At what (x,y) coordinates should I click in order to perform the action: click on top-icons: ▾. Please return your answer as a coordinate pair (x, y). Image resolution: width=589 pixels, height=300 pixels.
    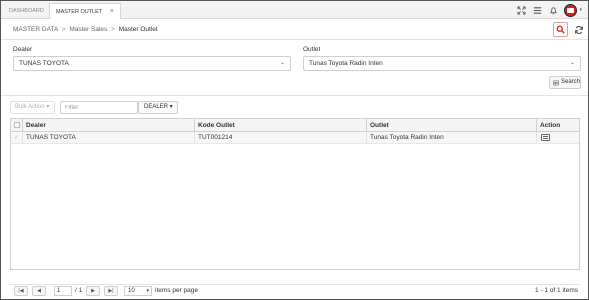
    Looking at the image, I should click on (549, 10).